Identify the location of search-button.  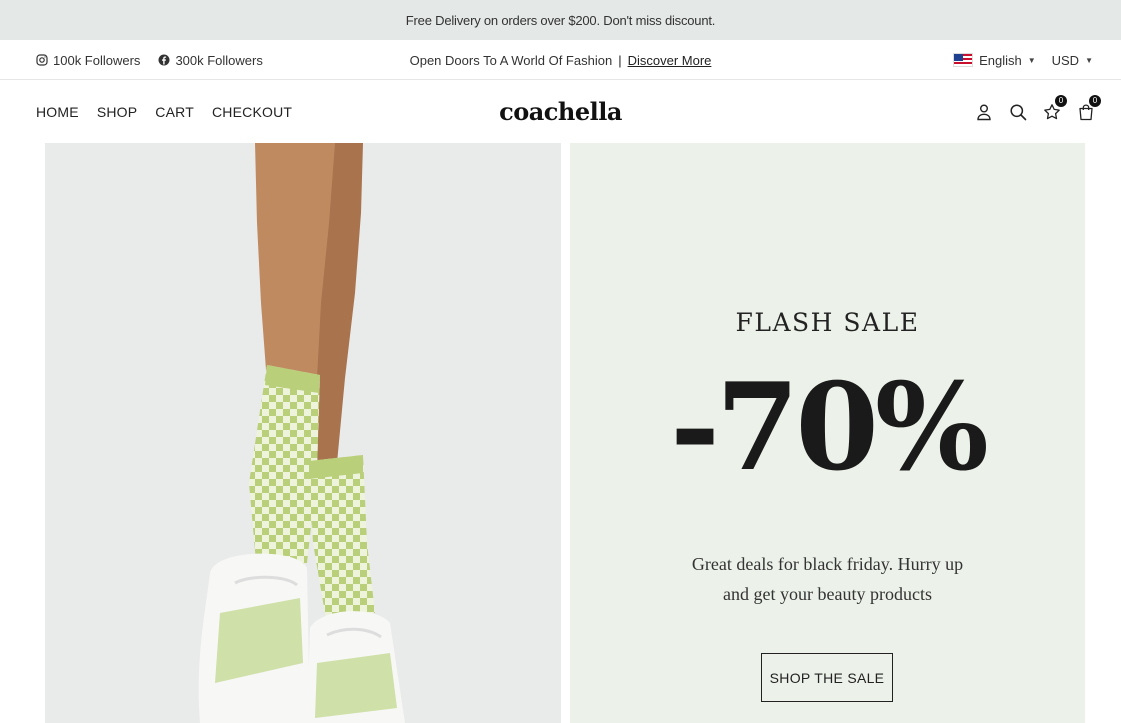
(1018, 112).